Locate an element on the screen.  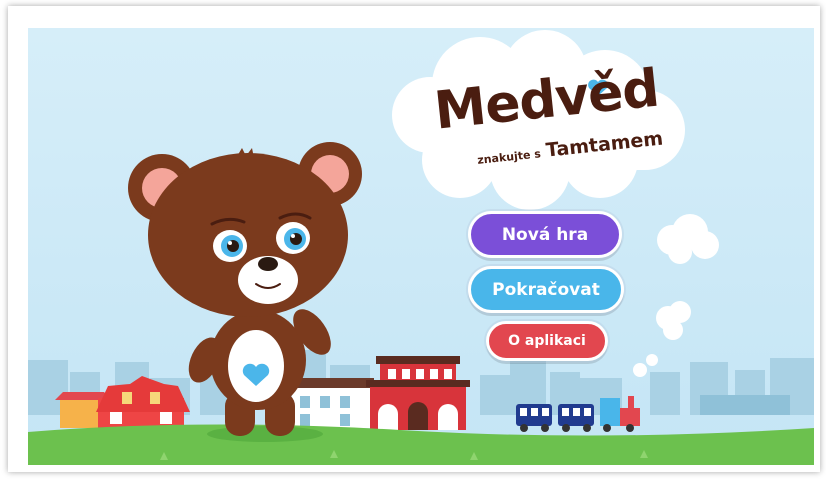
white-house is located at coordinates (331, 403).